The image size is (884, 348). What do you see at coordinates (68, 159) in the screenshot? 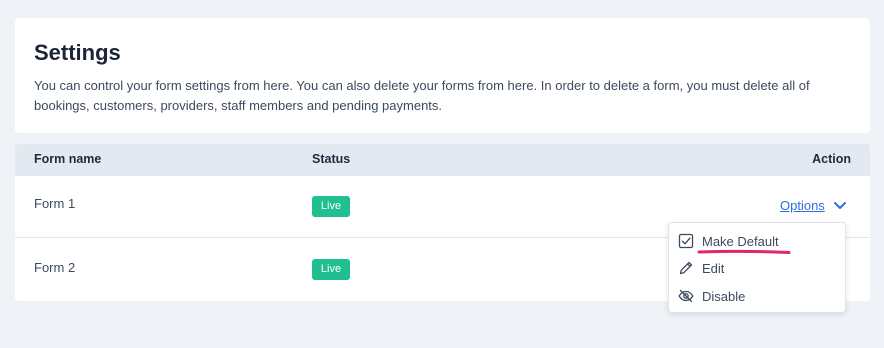
I see `column-header-form-name: Form name` at bounding box center [68, 159].